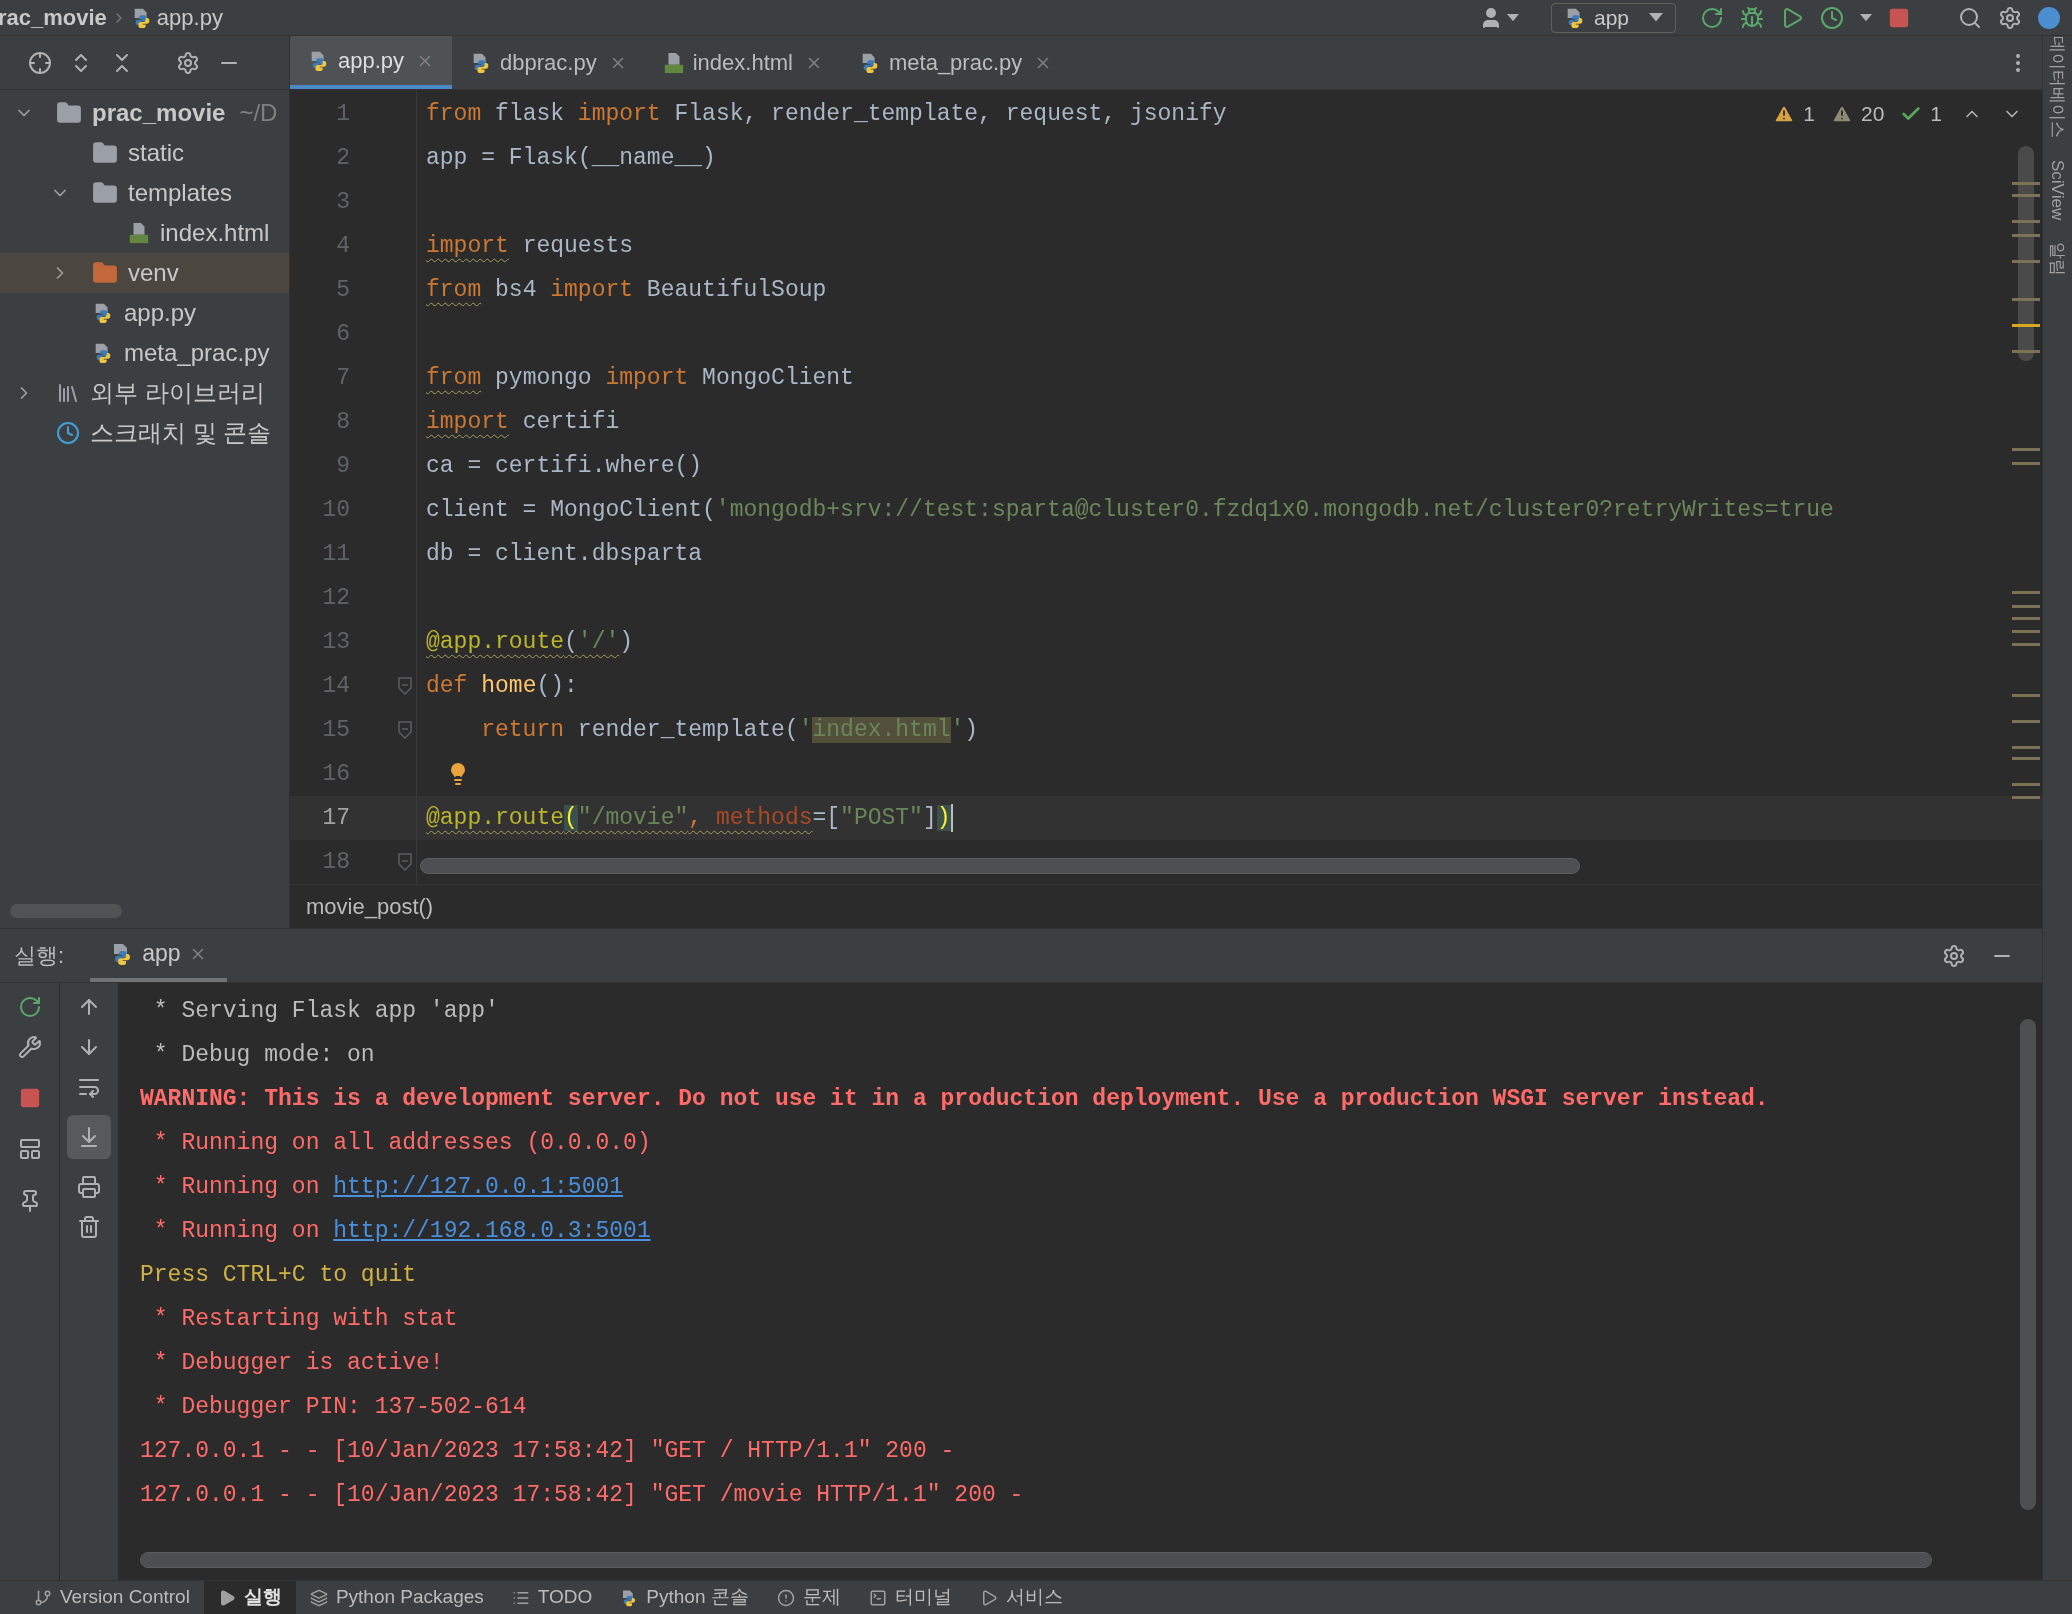  Describe the element at coordinates (89, 1227) in the screenshot. I see `trash-icon` at that location.